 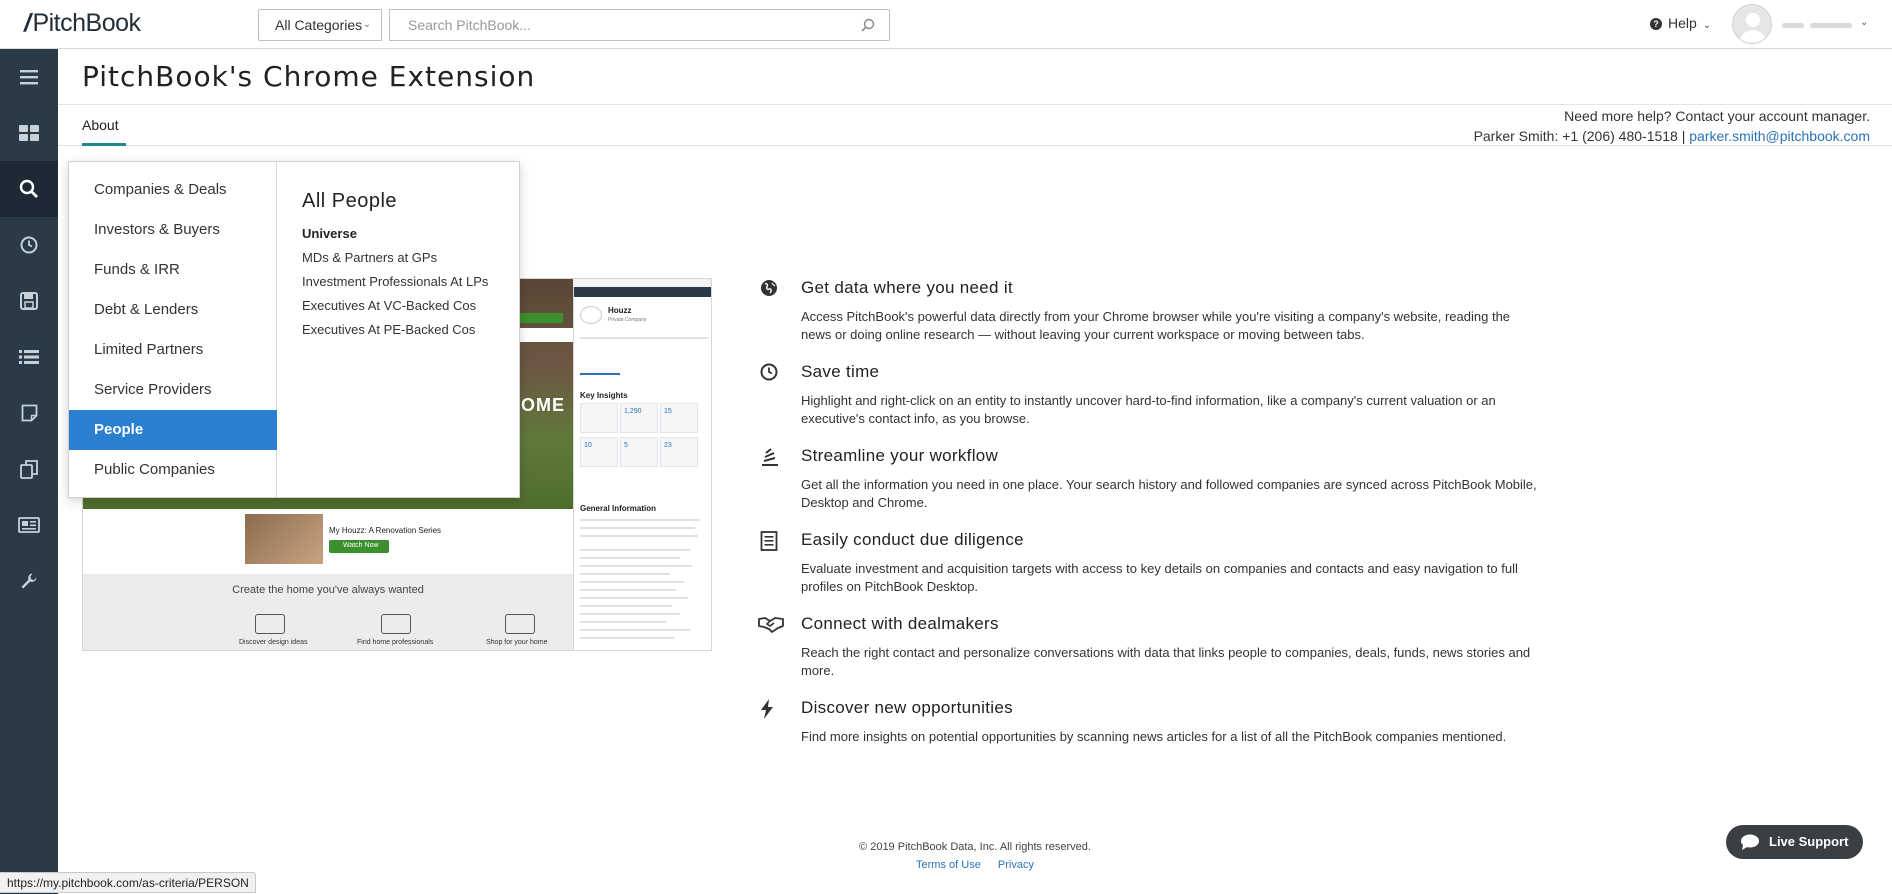 What do you see at coordinates (270, 624) in the screenshot?
I see `preview-design-icon` at bounding box center [270, 624].